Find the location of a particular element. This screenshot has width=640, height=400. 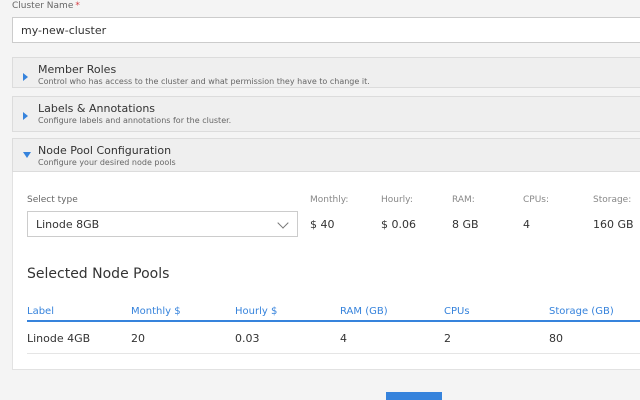

spec-value-hourly: $ 0.06 is located at coordinates (398, 224).